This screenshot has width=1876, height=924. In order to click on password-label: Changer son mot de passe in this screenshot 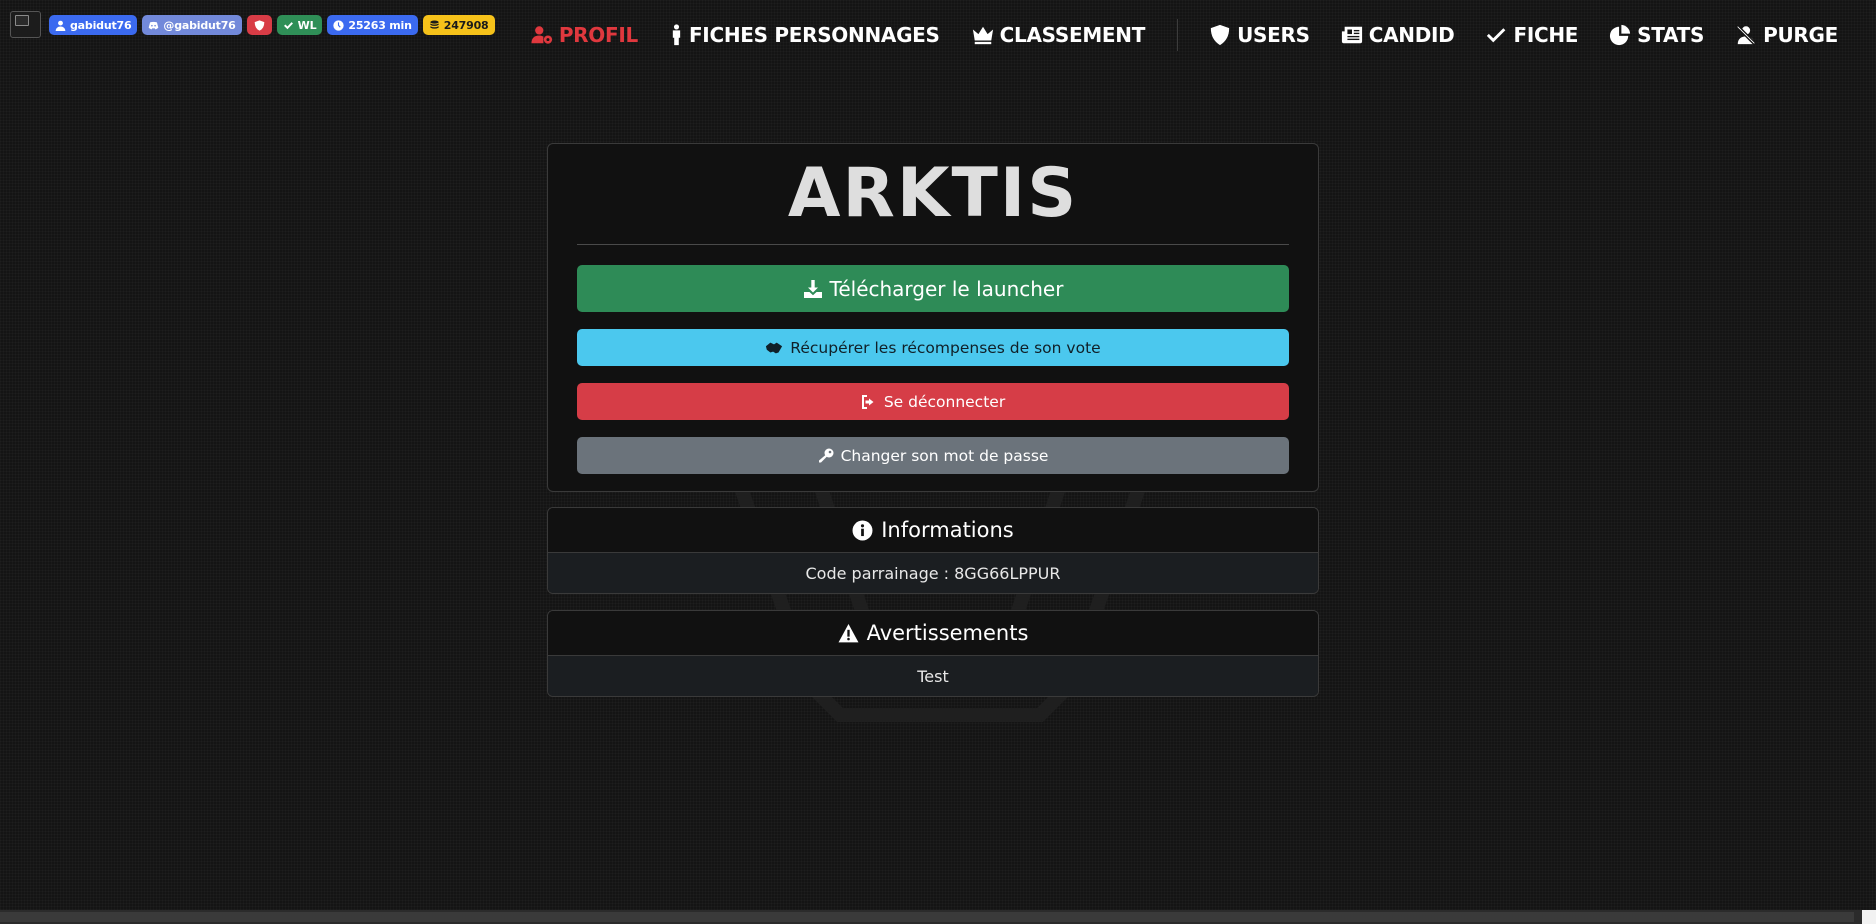, I will do `click(944, 455)`.